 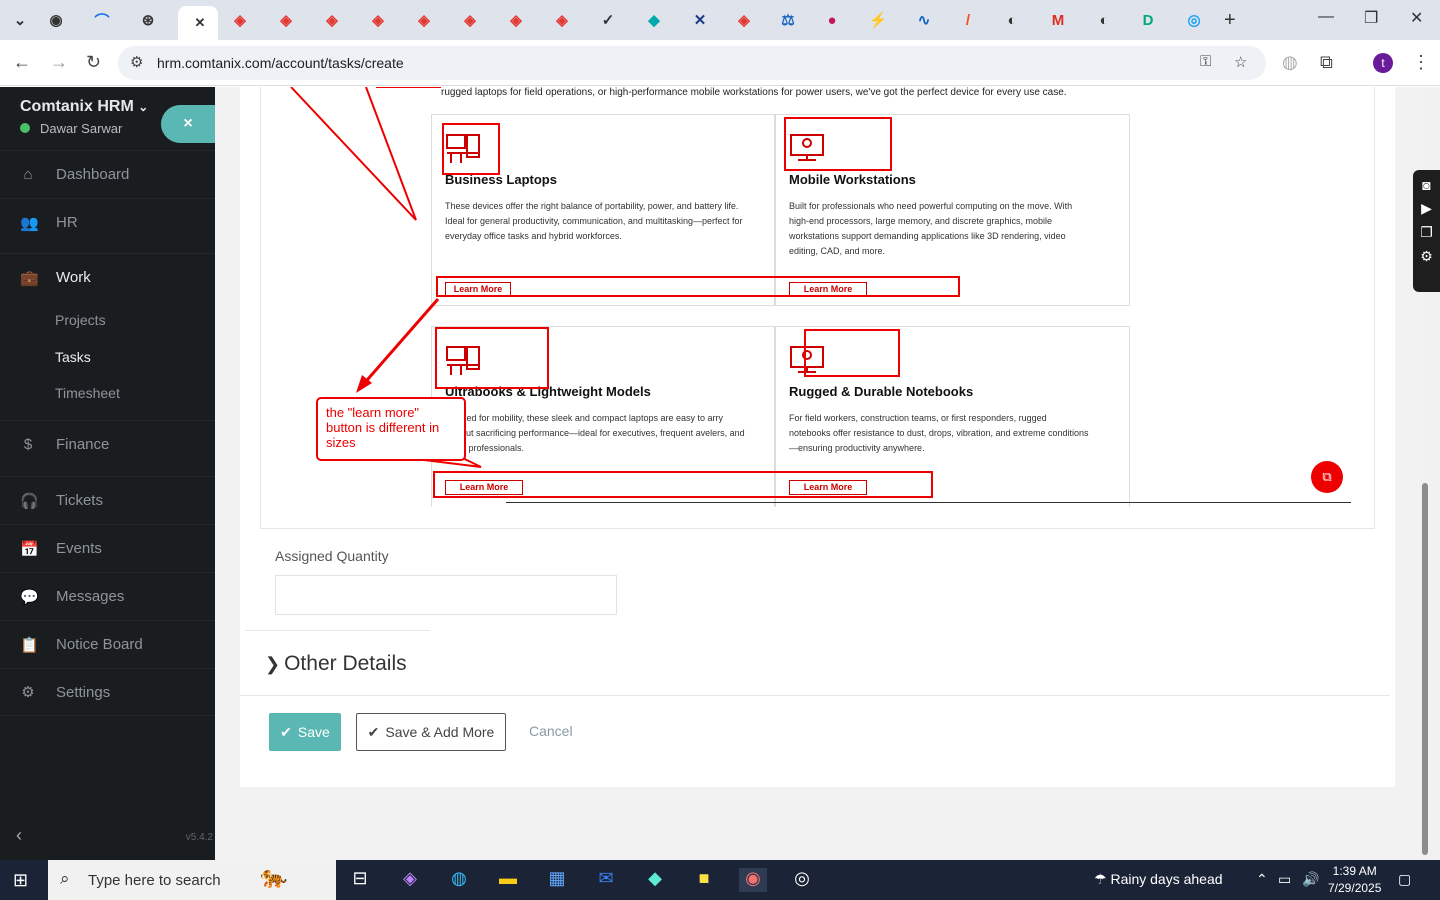 What do you see at coordinates (878, 20) in the screenshot?
I see `tab-favicon: ⚡` at bounding box center [878, 20].